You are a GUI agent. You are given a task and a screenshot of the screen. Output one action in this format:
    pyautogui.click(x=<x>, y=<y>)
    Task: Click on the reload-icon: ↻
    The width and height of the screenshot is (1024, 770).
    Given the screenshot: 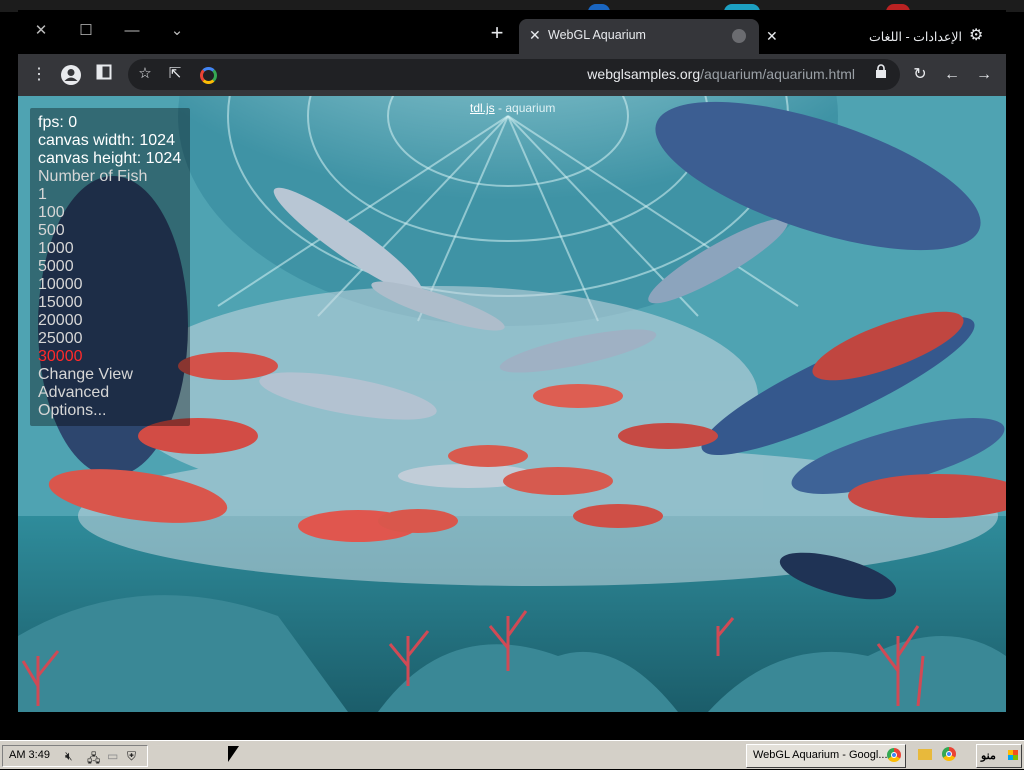 What is the action you would take?
    pyautogui.click(x=920, y=75)
    